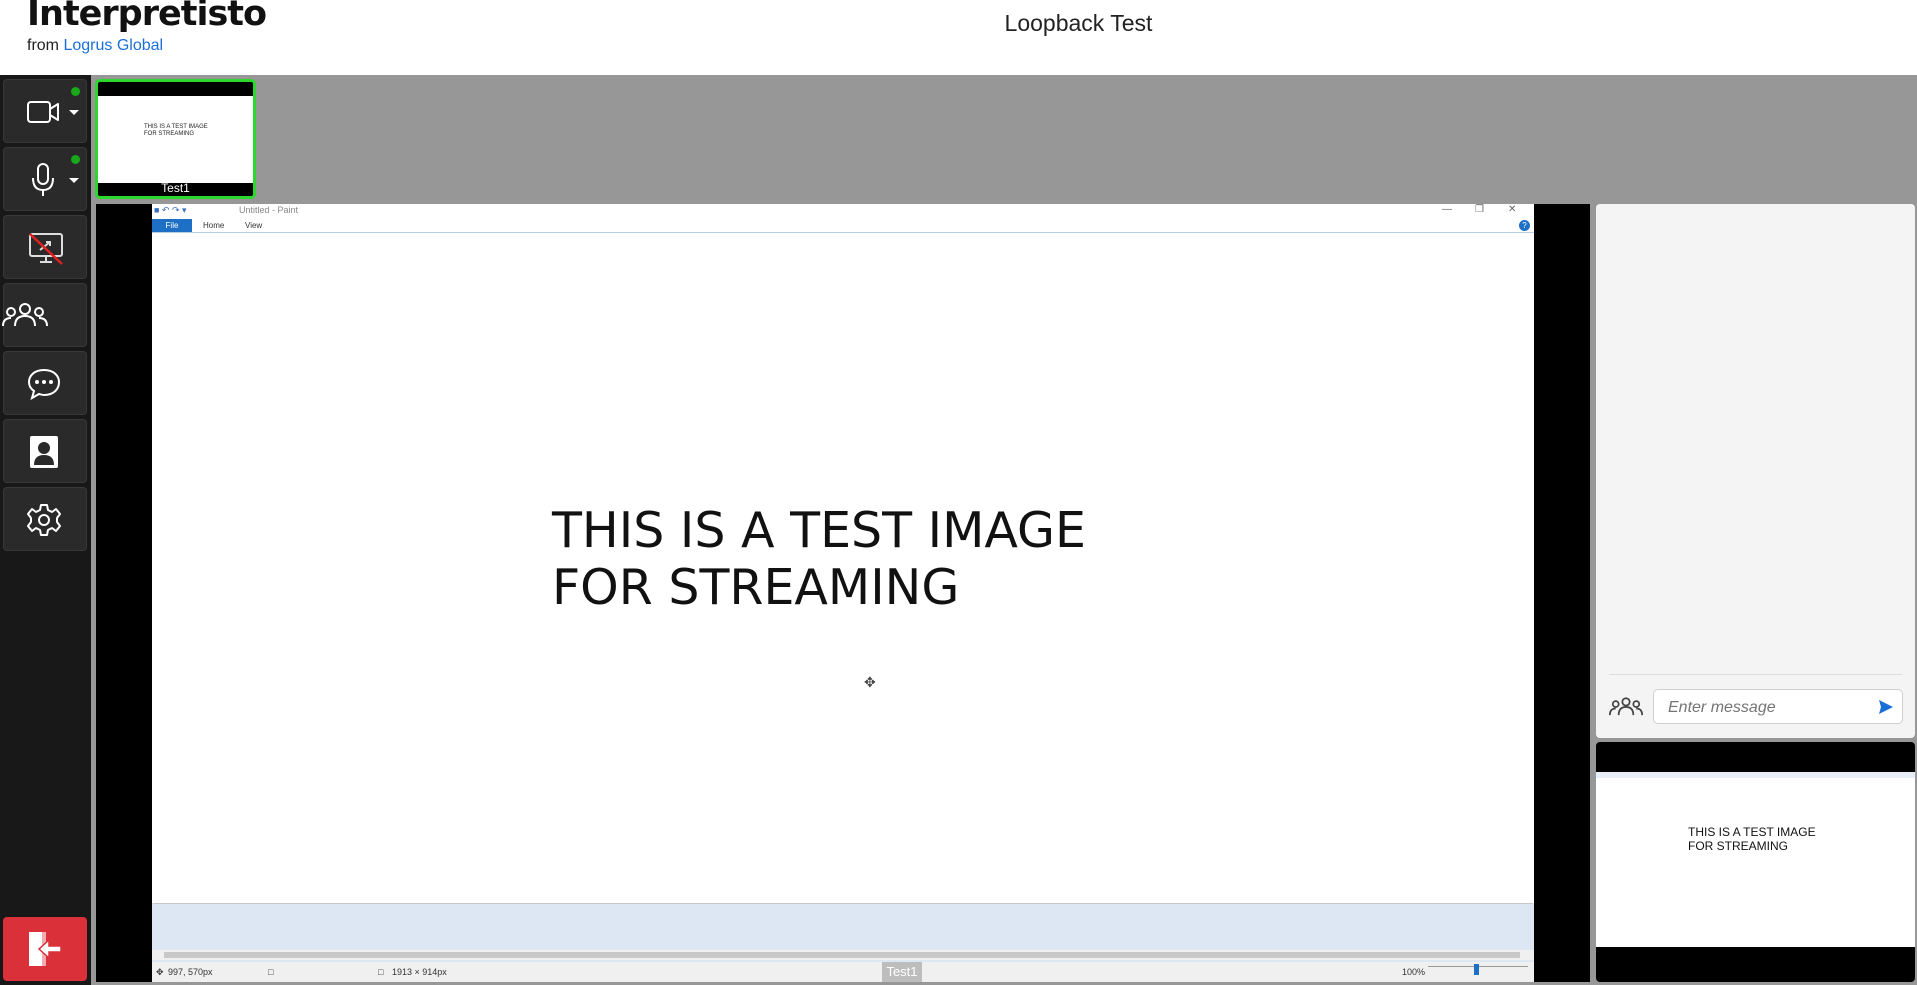  What do you see at coordinates (870, 682) in the screenshot?
I see `crosshair-cursor-icon: ✥` at bounding box center [870, 682].